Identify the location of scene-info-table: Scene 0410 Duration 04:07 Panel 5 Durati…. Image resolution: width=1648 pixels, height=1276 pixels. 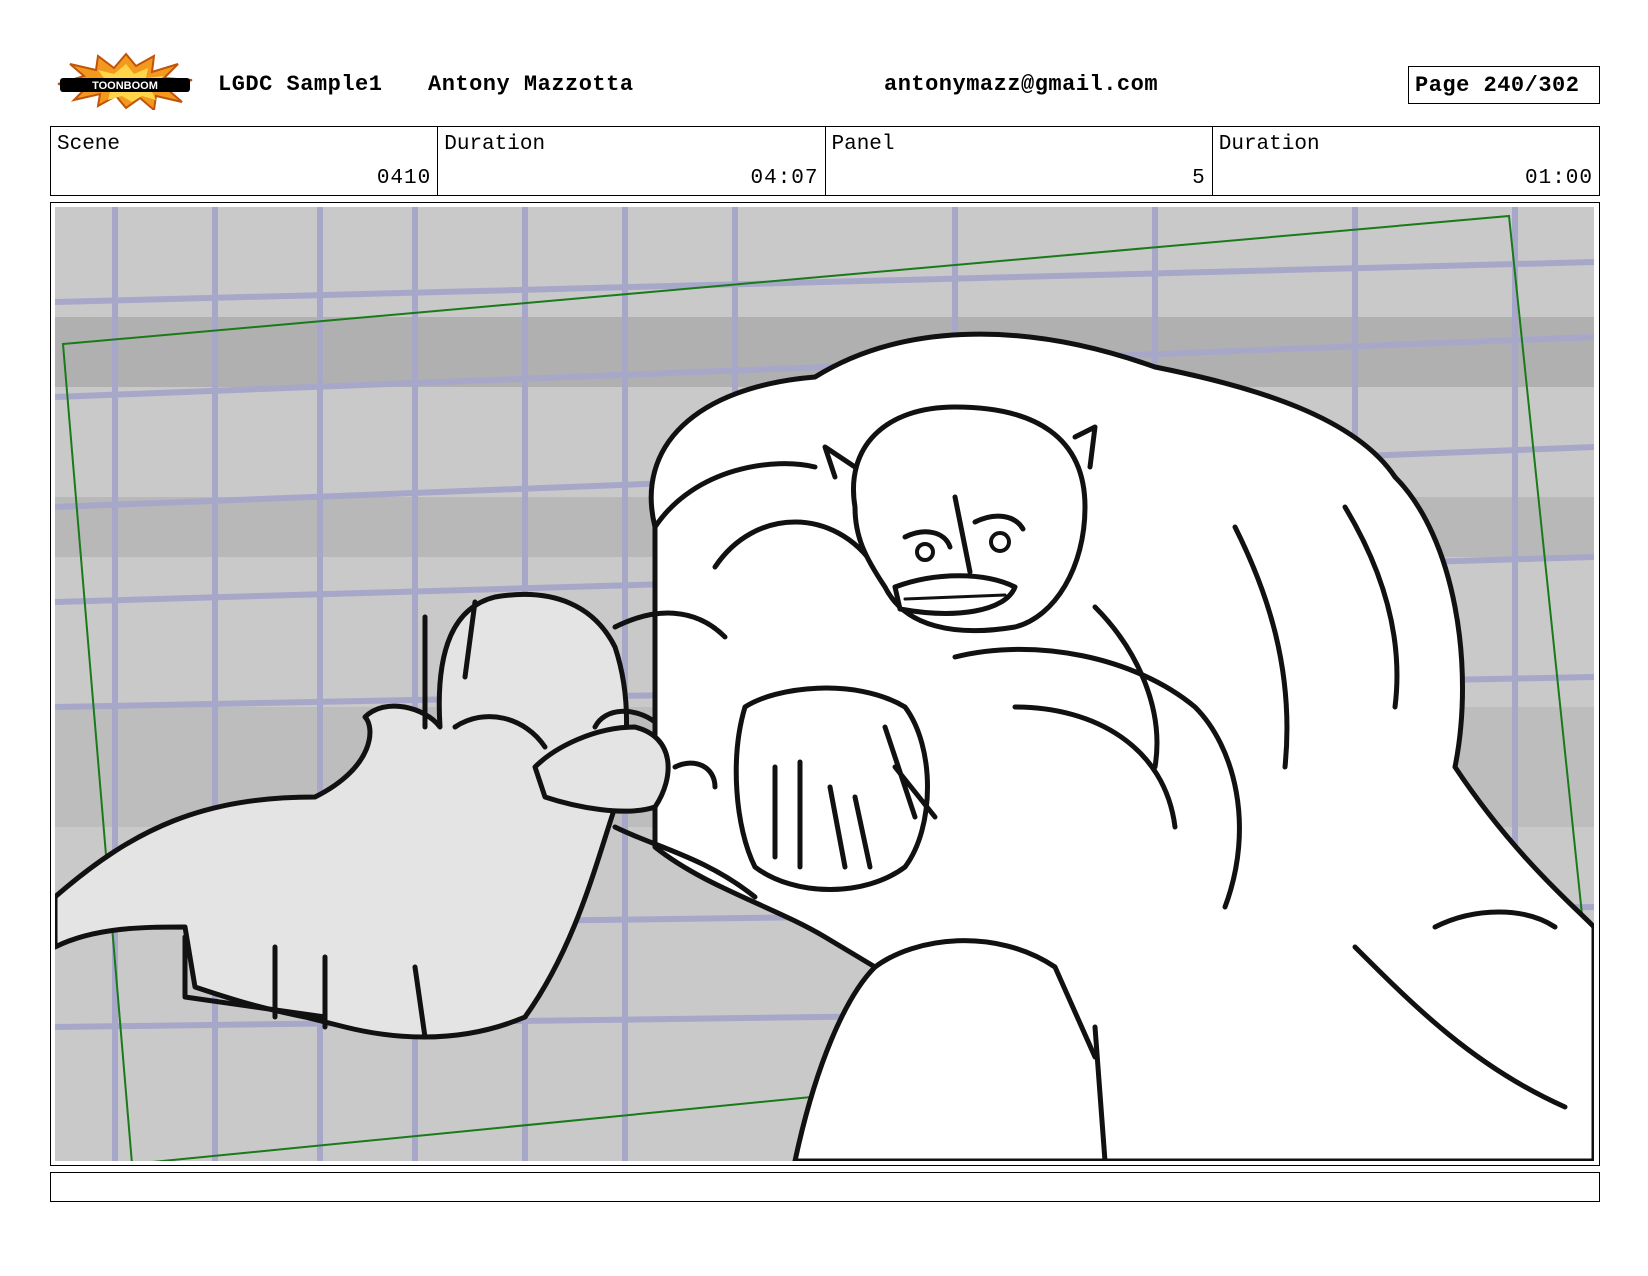
(825, 161).